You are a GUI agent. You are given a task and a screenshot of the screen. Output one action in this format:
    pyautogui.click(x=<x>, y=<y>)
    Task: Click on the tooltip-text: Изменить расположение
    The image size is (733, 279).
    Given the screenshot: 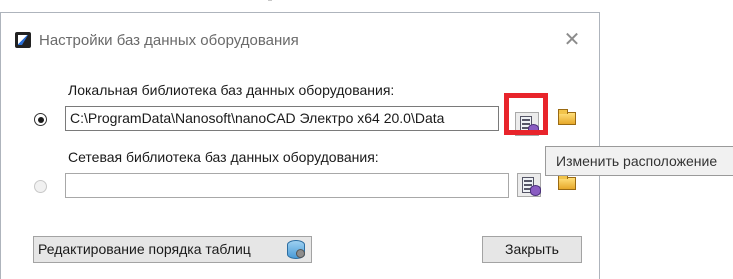 What is the action you would take?
    pyautogui.click(x=637, y=161)
    